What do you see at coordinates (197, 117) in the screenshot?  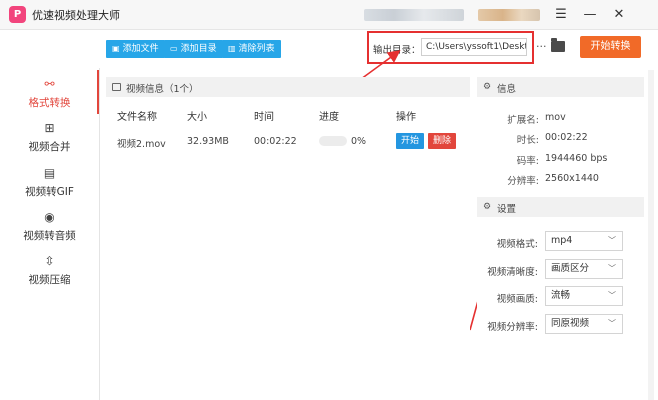 I see `col-header-size: 大小` at bounding box center [197, 117].